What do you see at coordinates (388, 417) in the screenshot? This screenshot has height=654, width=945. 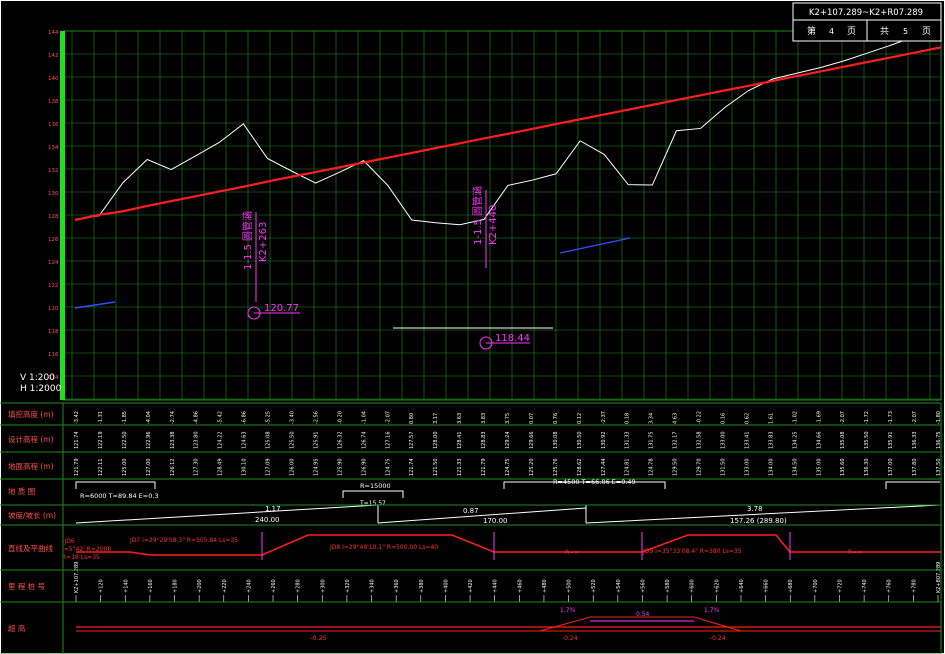 I see `fill-cut-value: -2.07` at bounding box center [388, 417].